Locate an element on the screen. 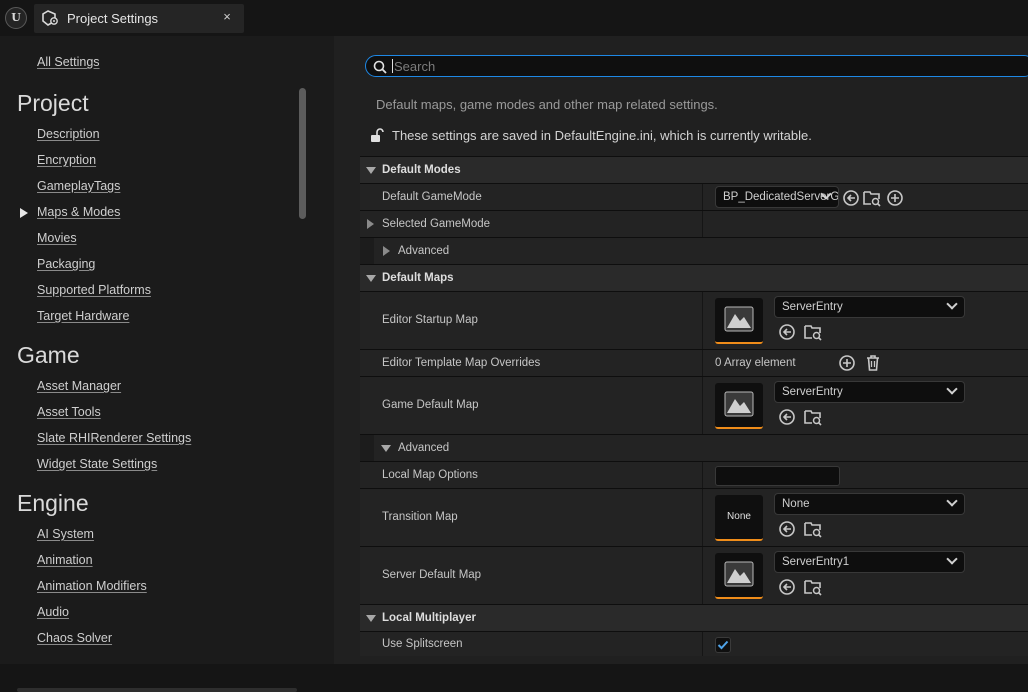  sidebar-item-packaging: Packaging is located at coordinates (66, 264).